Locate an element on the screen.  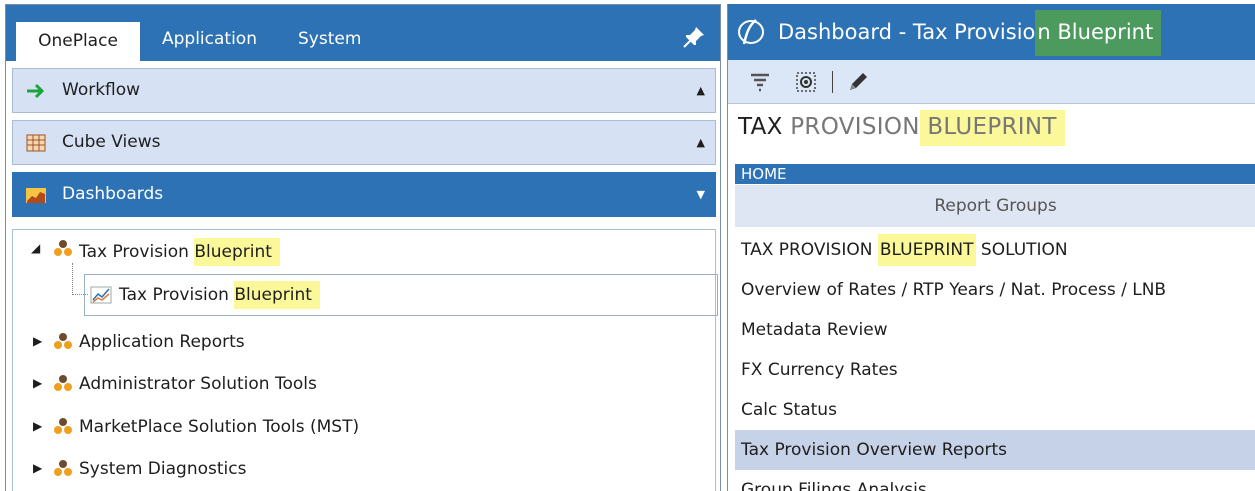
filter-icon is located at coordinates (760, 82).